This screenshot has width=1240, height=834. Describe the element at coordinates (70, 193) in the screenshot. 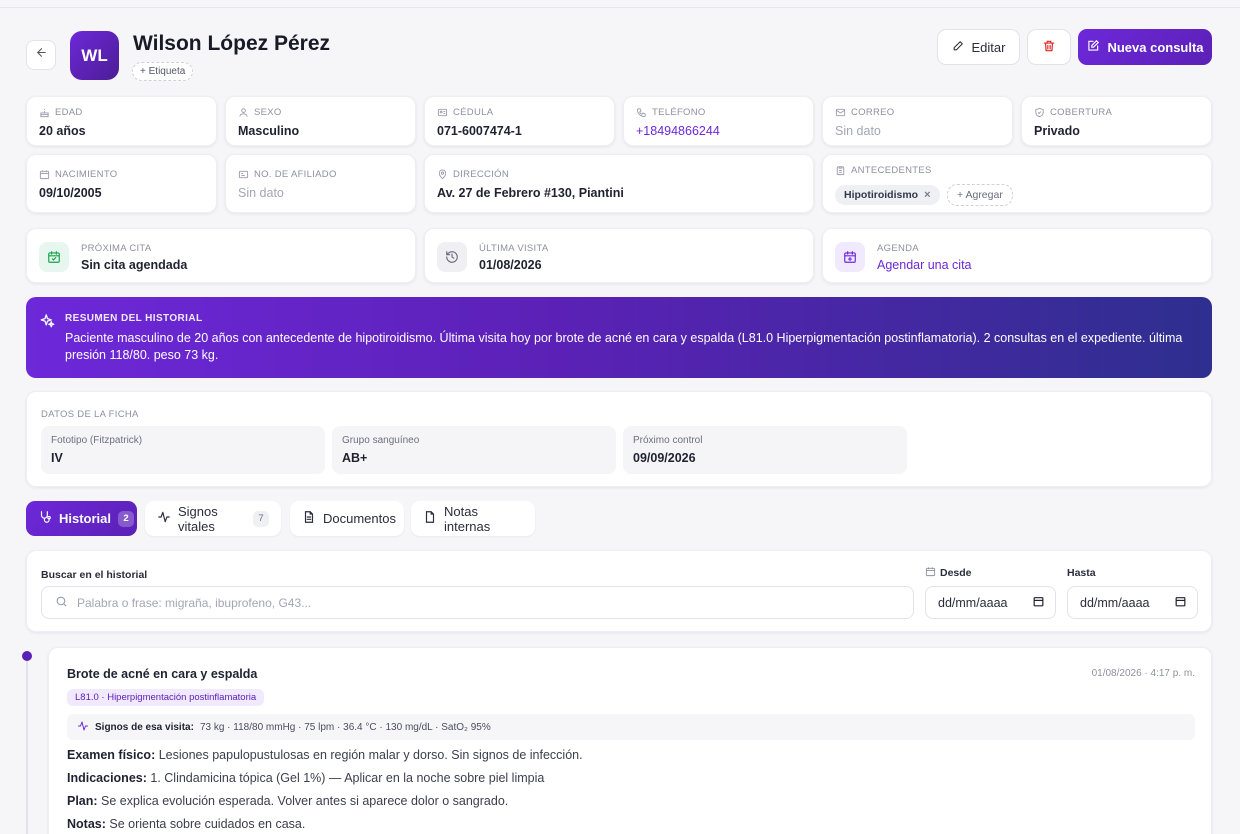

I see `birthdate-value: 09/10/2005` at that location.